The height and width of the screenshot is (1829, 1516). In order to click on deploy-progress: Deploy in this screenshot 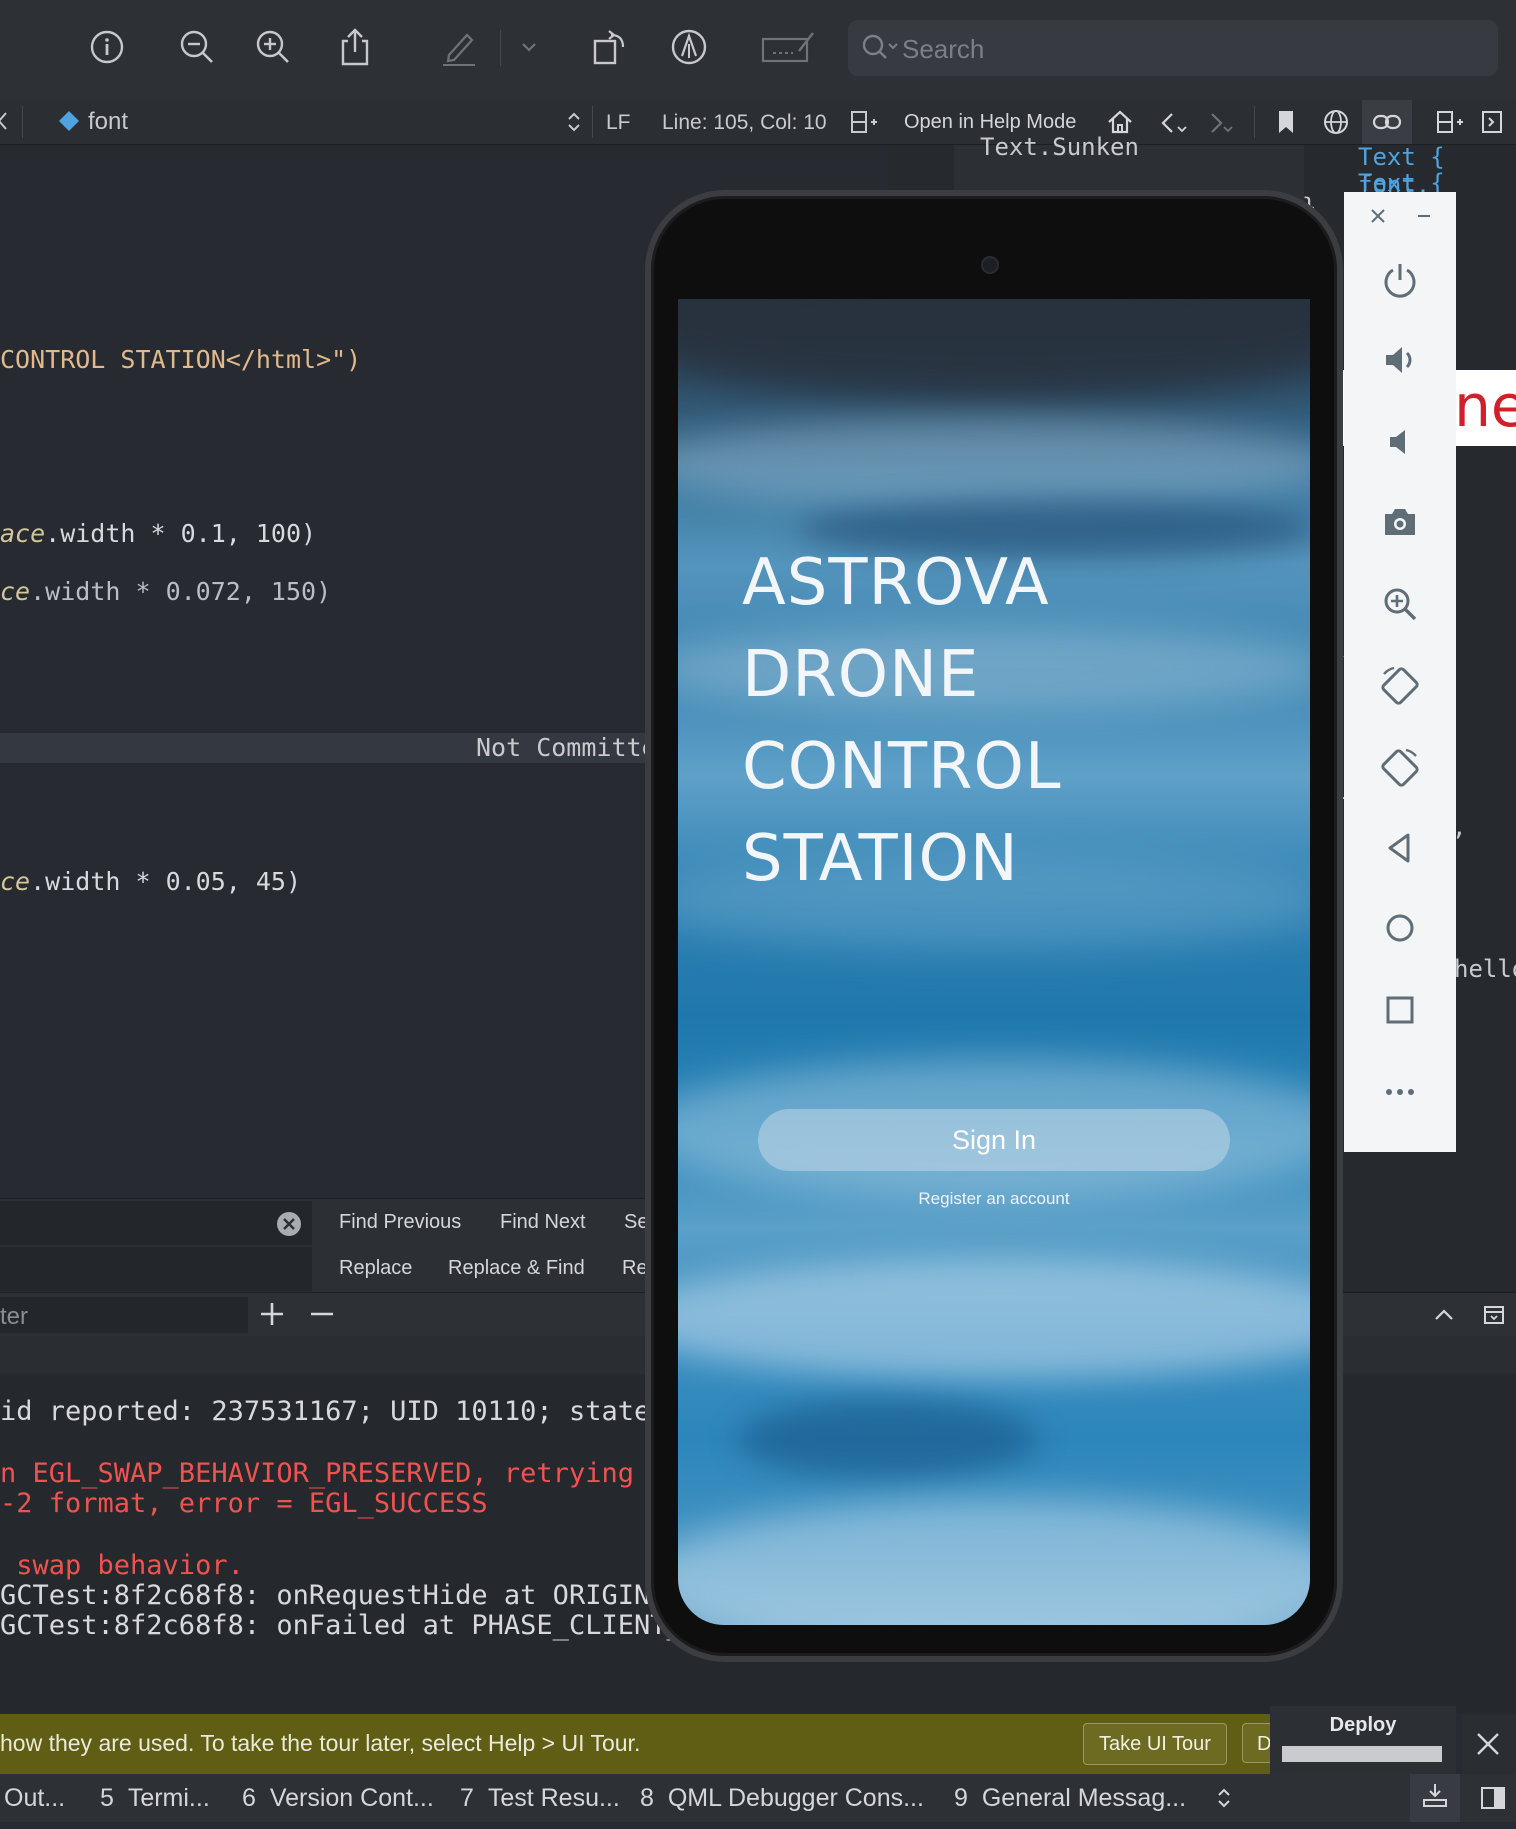, I will do `click(1363, 1740)`.